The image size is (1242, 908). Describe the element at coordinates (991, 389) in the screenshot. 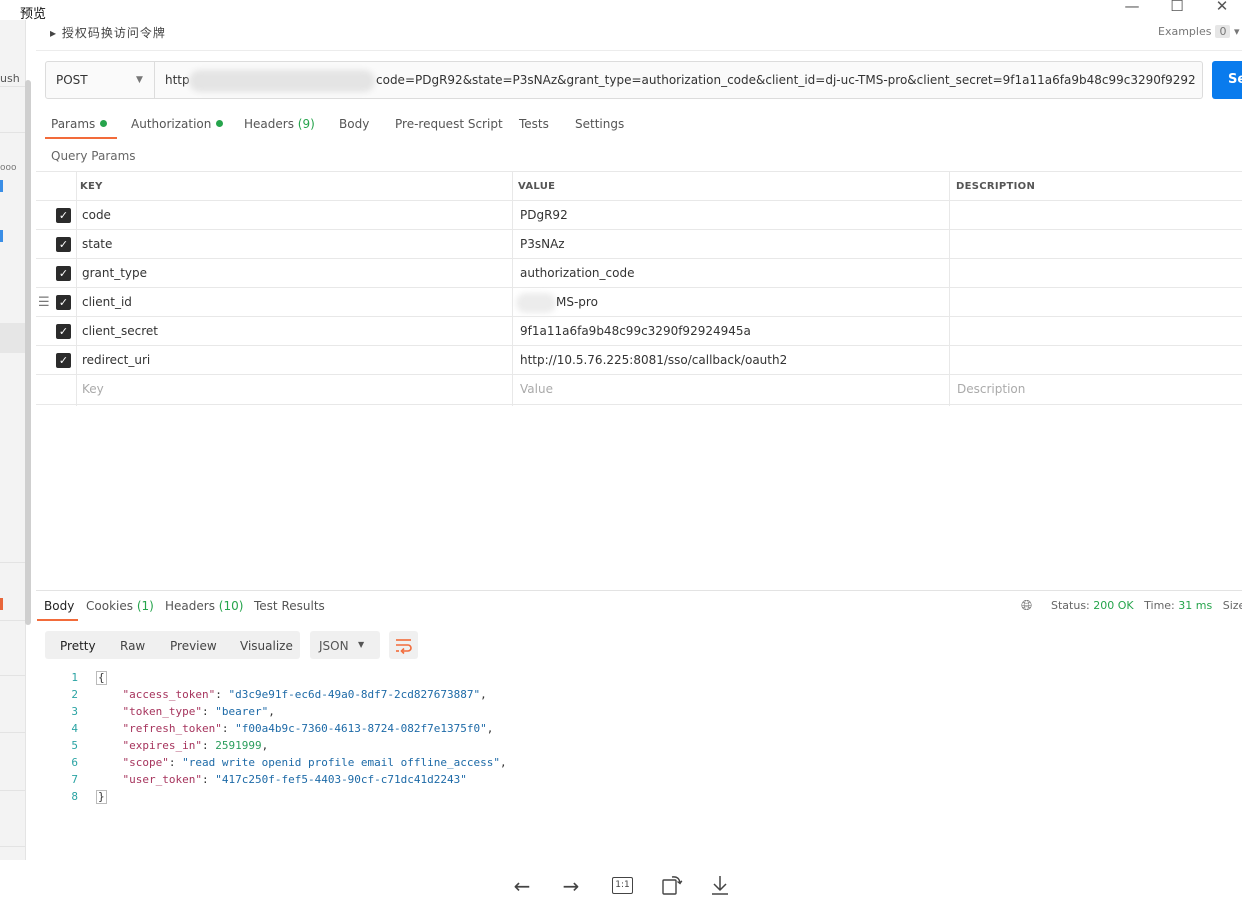

I see `new-description-input: Description` at that location.